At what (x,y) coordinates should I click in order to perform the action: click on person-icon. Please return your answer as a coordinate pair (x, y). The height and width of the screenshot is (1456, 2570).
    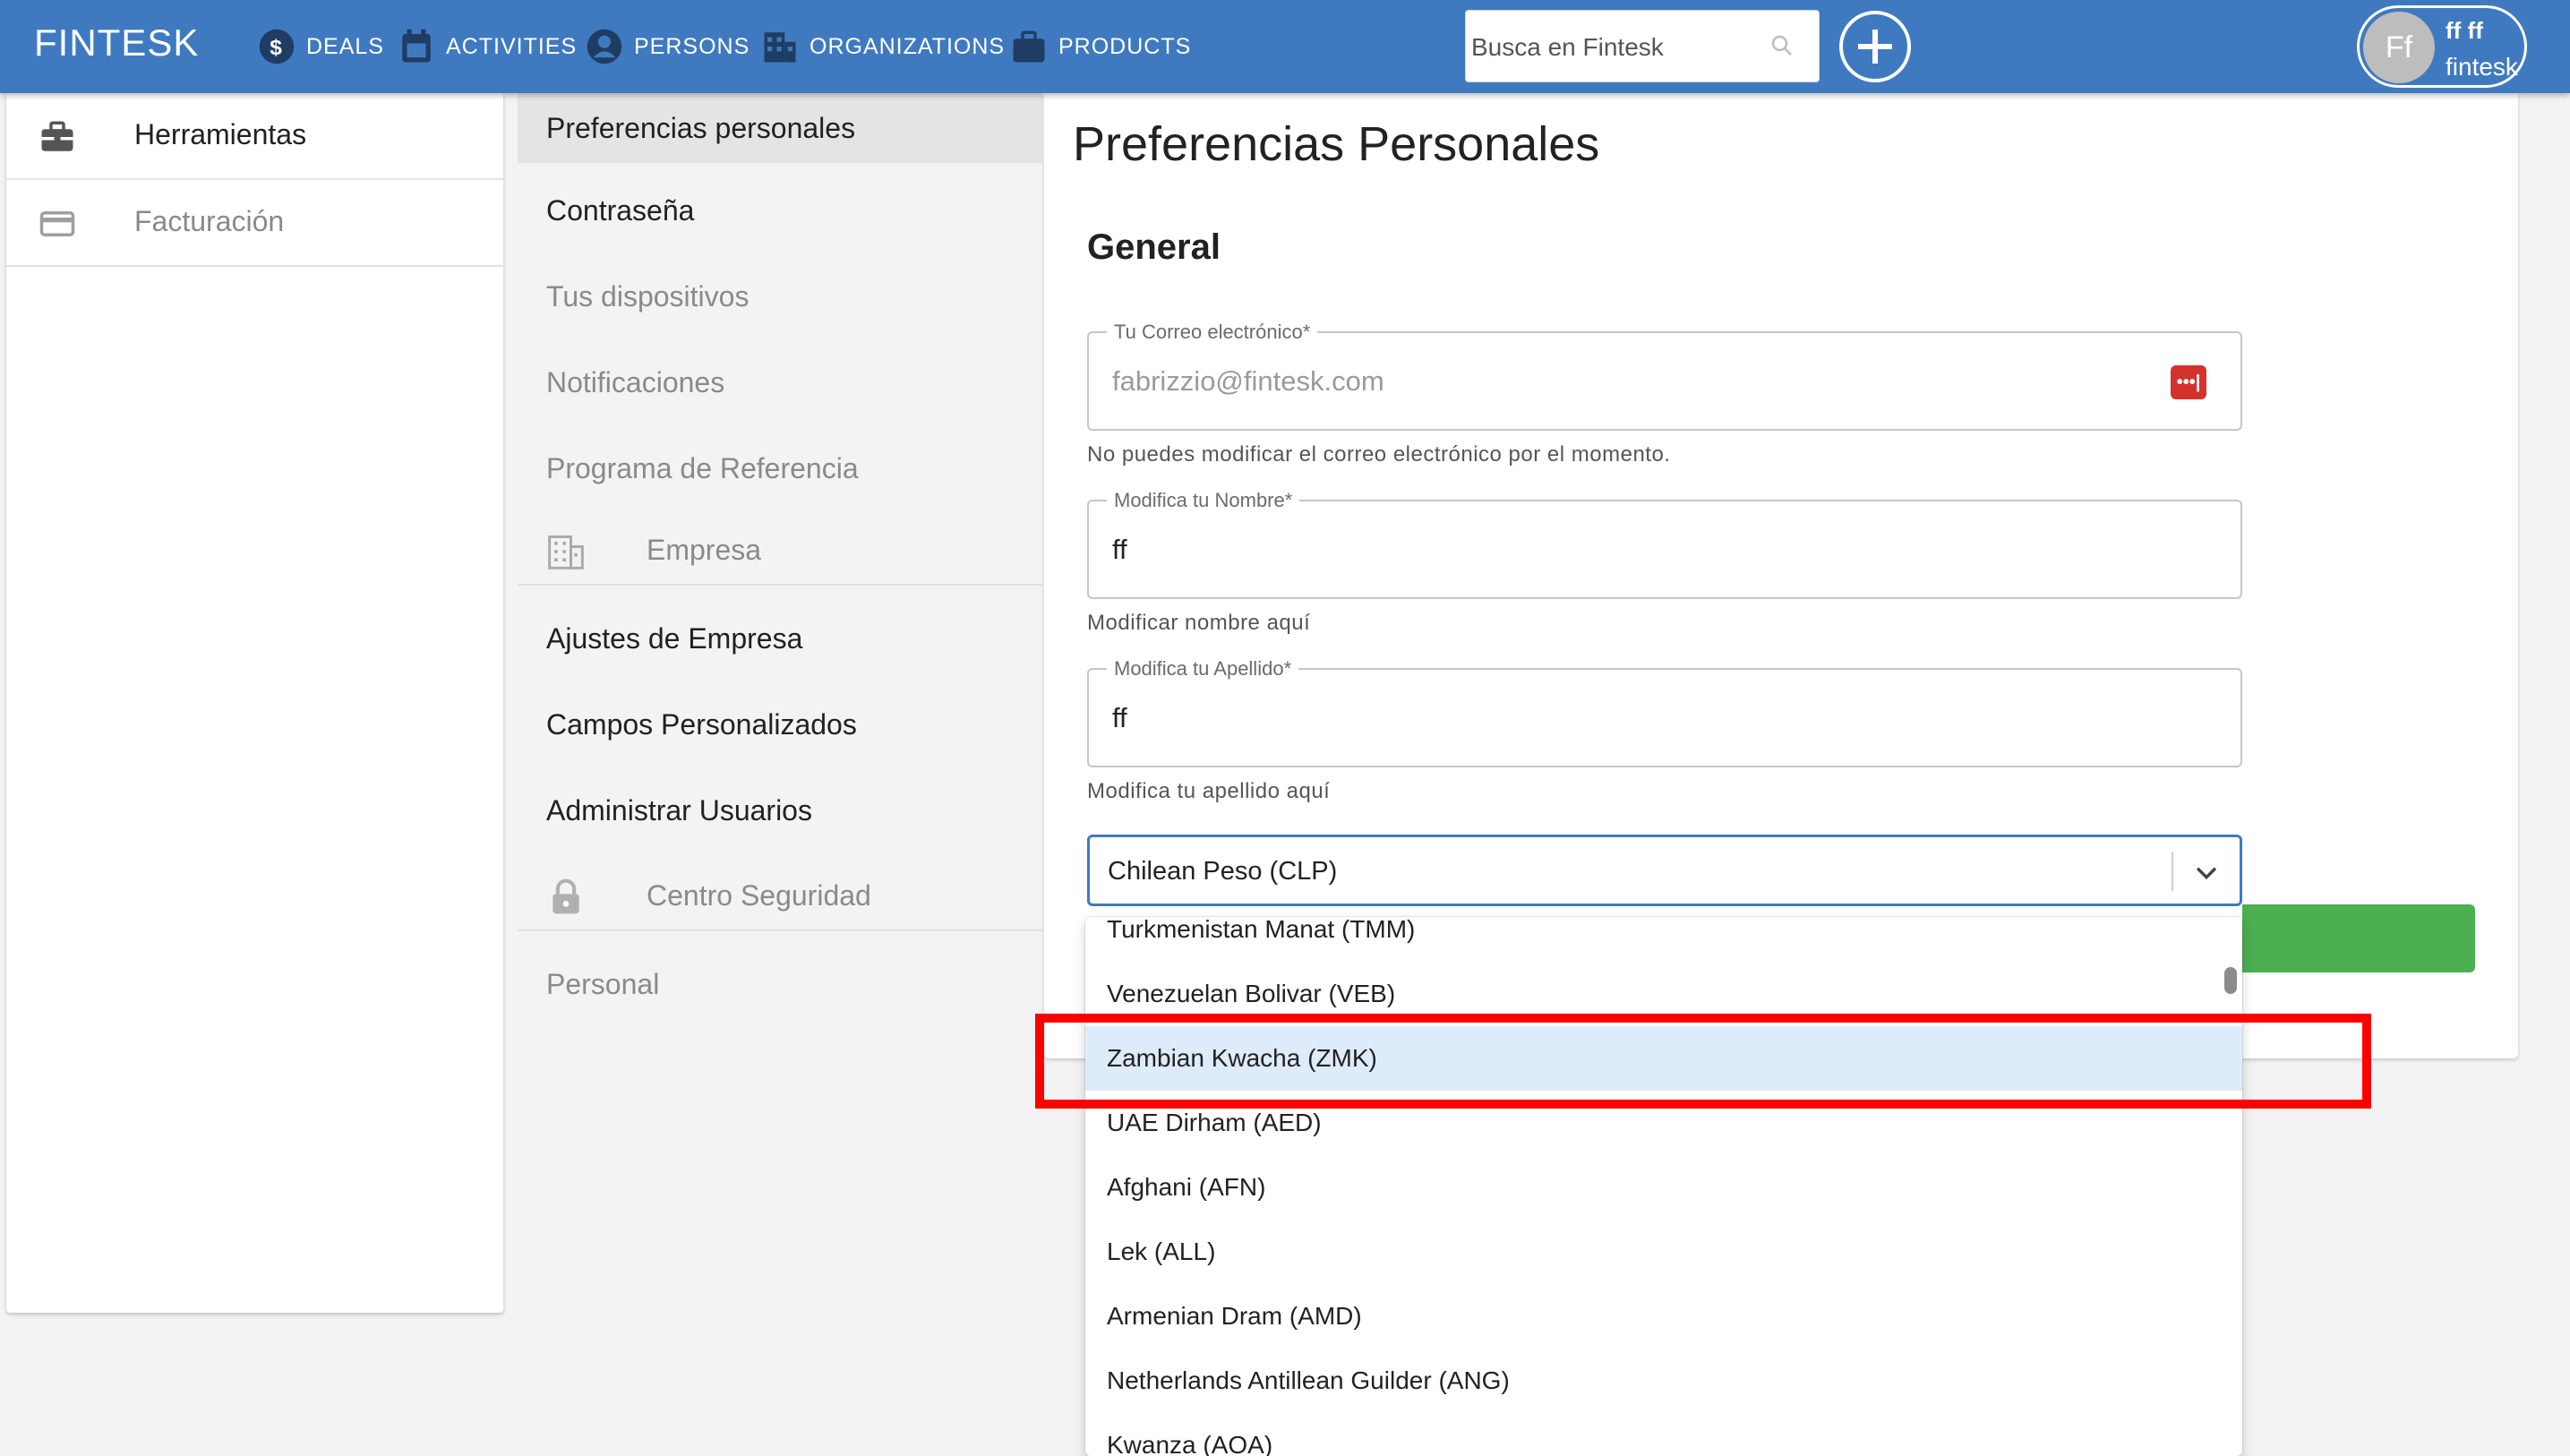
    Looking at the image, I should click on (604, 46).